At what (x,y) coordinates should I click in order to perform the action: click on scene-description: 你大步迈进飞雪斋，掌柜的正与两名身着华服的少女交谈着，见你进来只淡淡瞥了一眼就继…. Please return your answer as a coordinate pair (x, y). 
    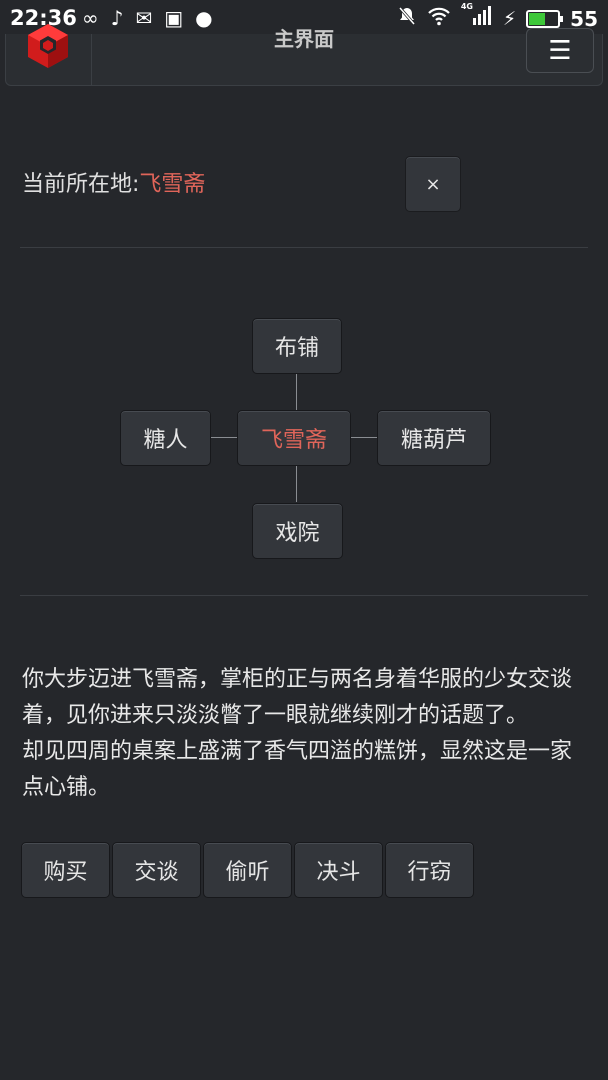
    Looking at the image, I should click on (305, 734).